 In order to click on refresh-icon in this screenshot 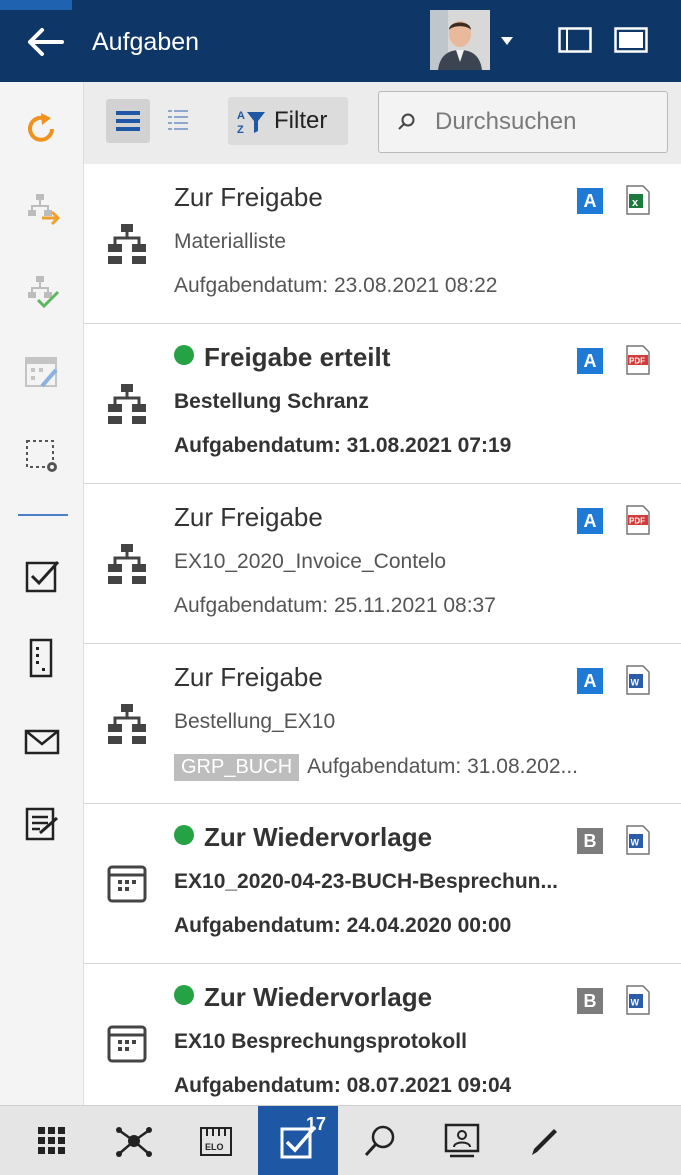, I will do `click(42, 128)`.